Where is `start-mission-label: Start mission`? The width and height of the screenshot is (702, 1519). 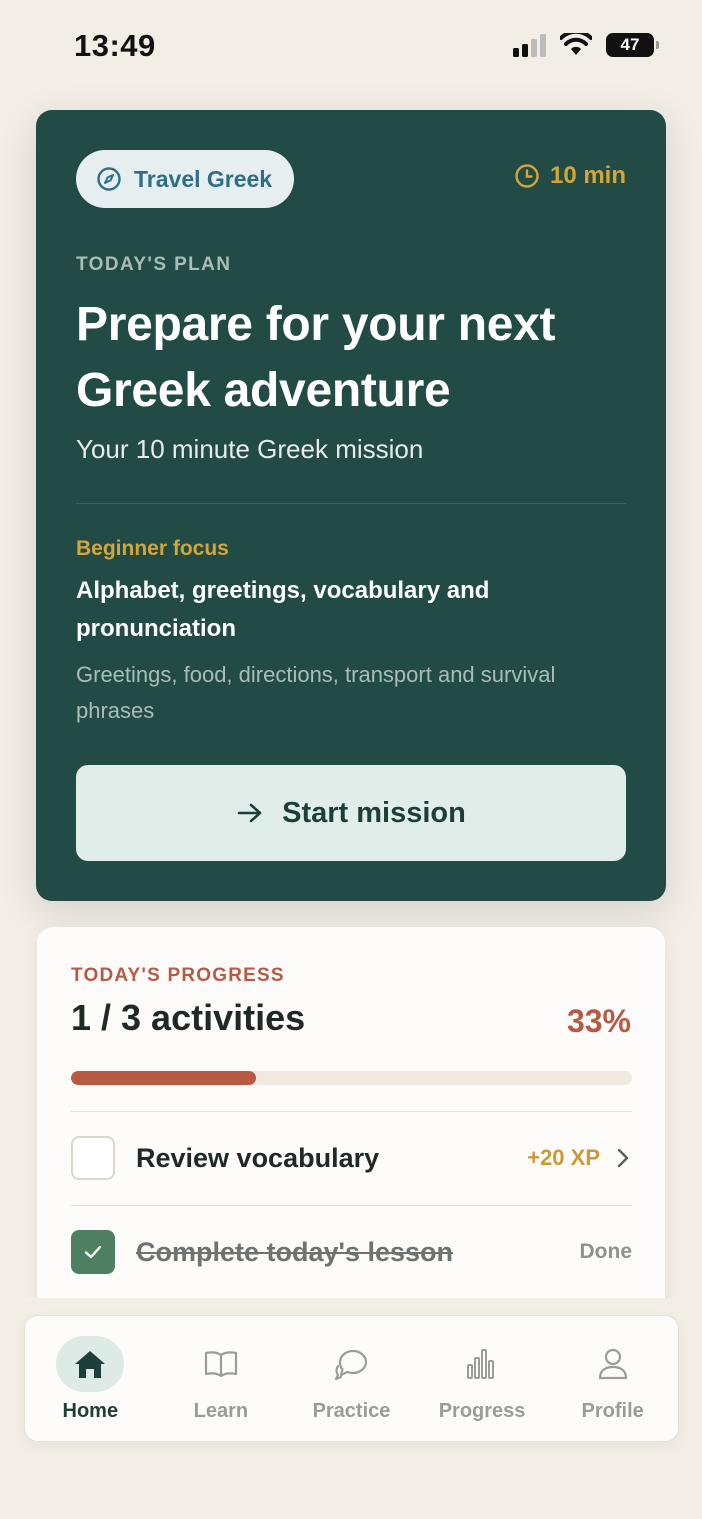 start-mission-label: Start mission is located at coordinates (374, 812).